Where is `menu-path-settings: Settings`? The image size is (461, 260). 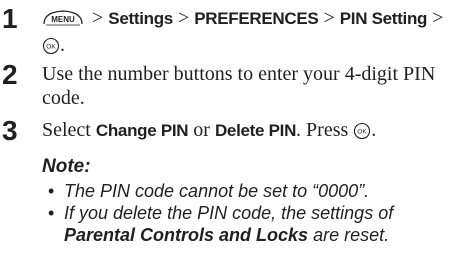
menu-path-settings: Settings is located at coordinates (140, 18).